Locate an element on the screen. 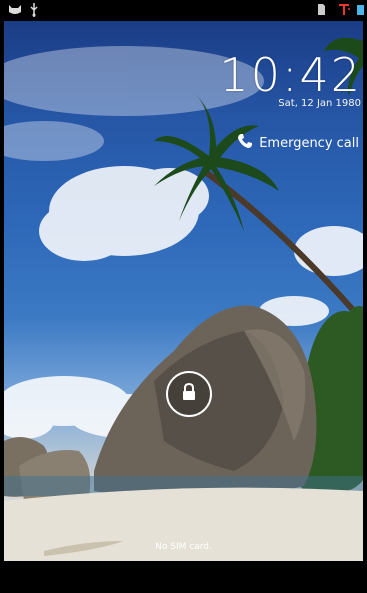 Image resolution: width=367 pixels, height=593 pixels. sim-status-text: No SIM card. is located at coordinates (183, 547).